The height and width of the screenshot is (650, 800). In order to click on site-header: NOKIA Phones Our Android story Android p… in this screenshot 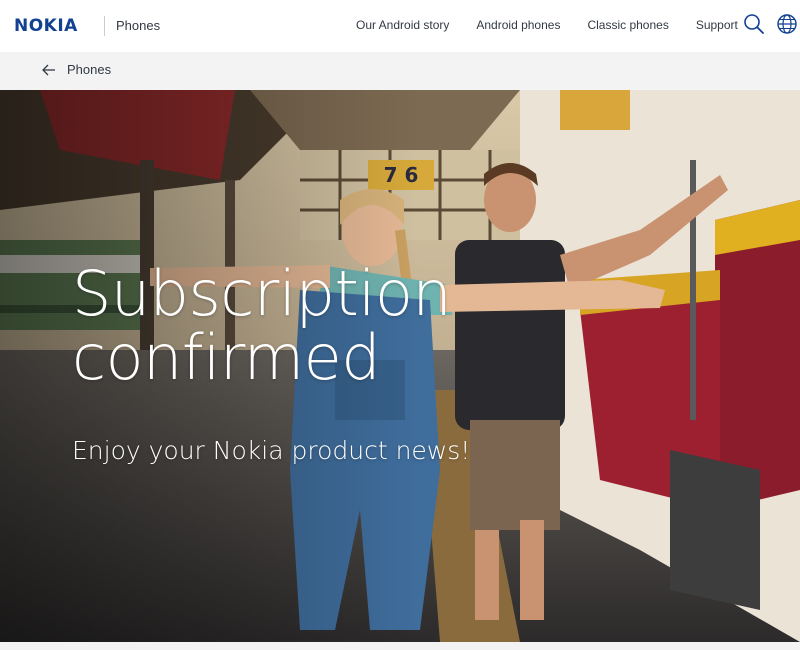, I will do `click(400, 26)`.